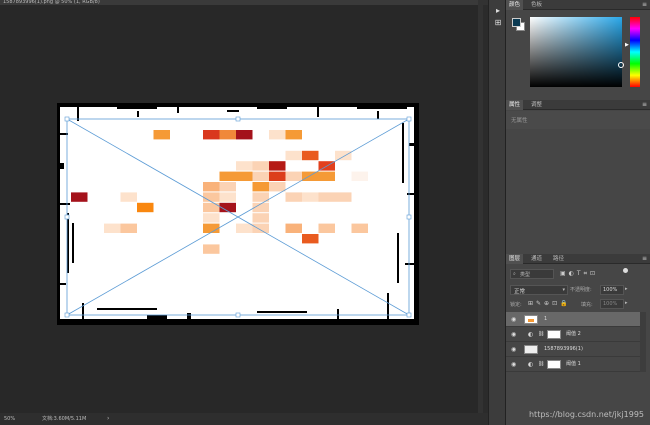 The image size is (650, 425). I want to click on blend-mode-value: 正常, so click(520, 292).